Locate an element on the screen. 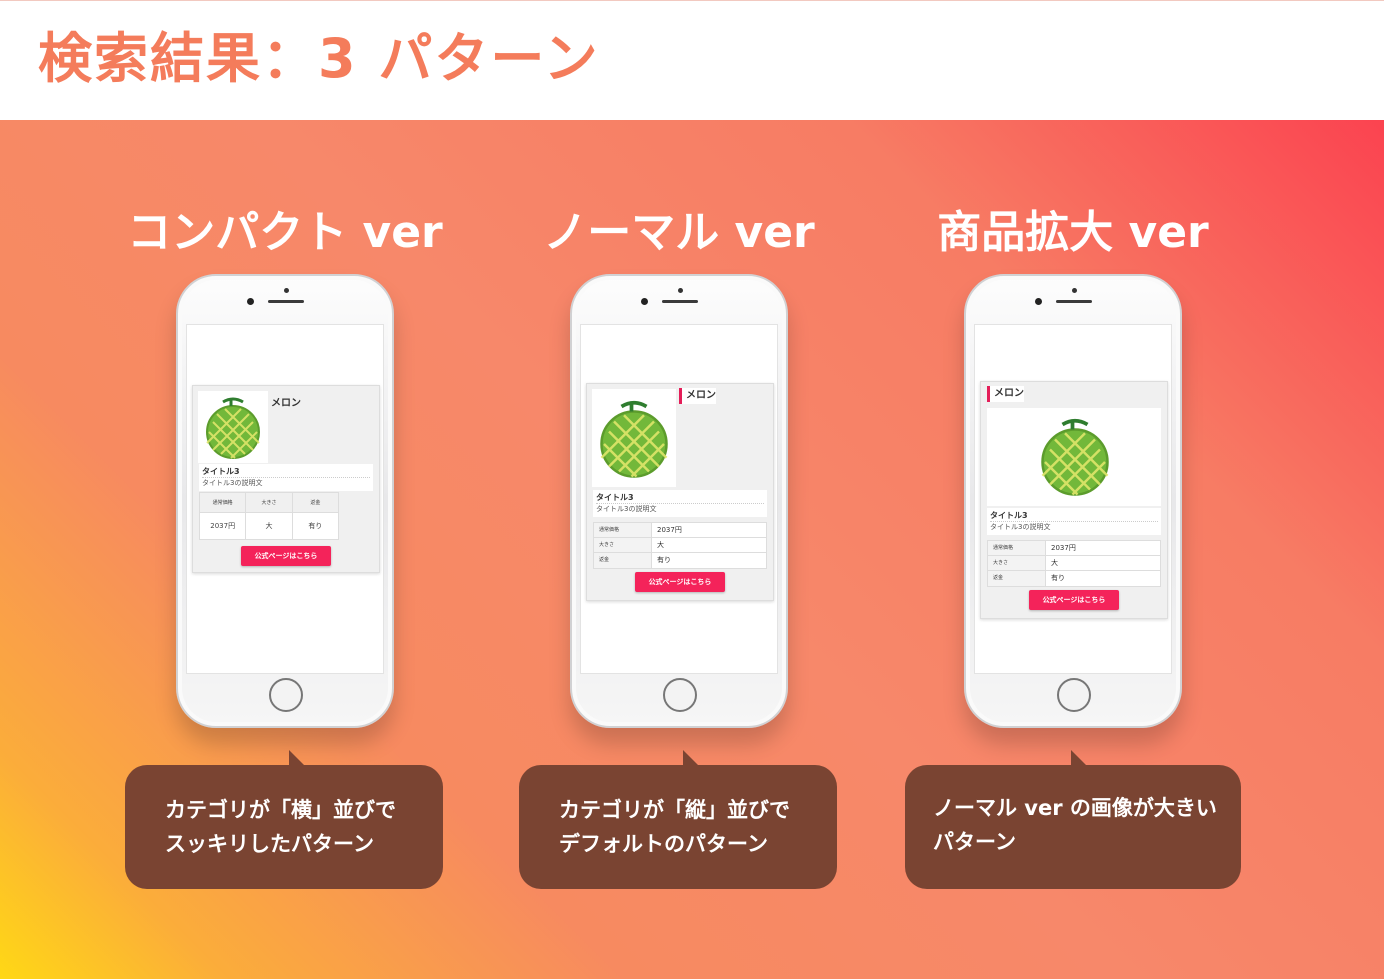 The image size is (1384, 979). page-title: 検索結果：3 パターン is located at coordinates (319, 58).